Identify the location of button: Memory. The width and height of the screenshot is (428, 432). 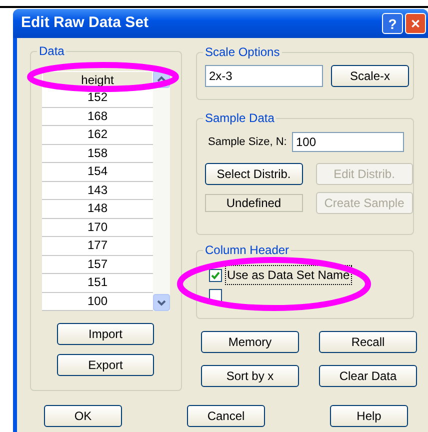
(250, 342).